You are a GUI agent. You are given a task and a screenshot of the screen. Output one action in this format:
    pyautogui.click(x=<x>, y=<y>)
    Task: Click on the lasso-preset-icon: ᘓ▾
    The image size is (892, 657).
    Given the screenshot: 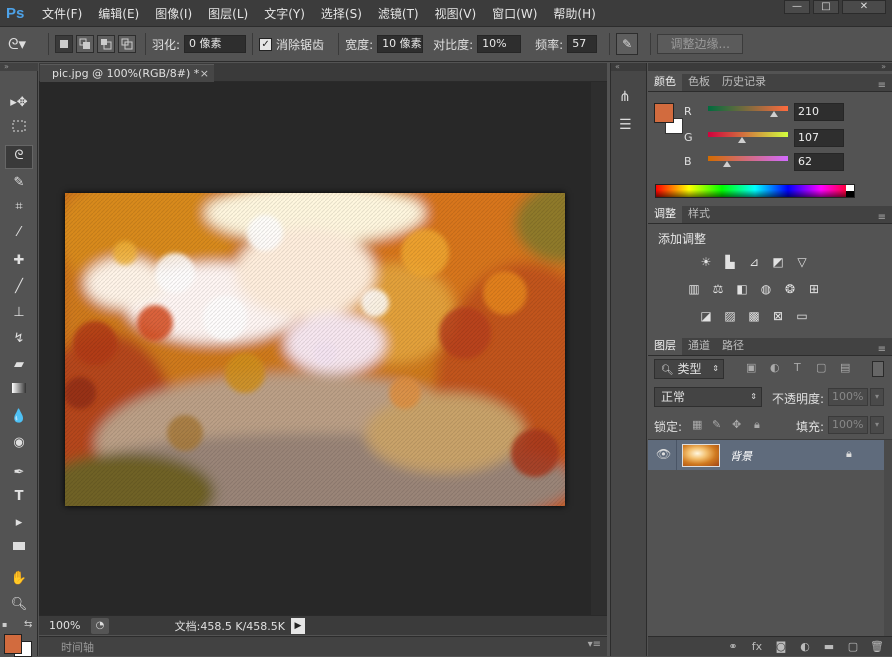 What is the action you would take?
    pyautogui.click(x=25, y=44)
    